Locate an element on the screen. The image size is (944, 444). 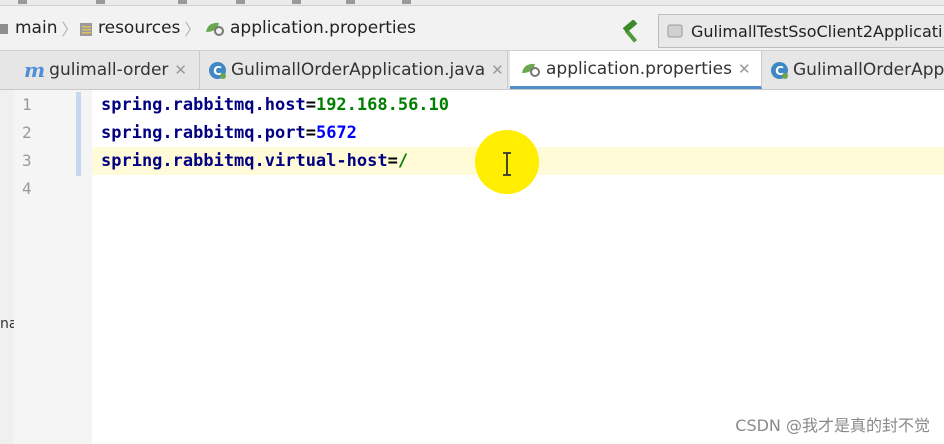
tab-application-properties: application.properties ✕ is located at coordinates (636, 70).